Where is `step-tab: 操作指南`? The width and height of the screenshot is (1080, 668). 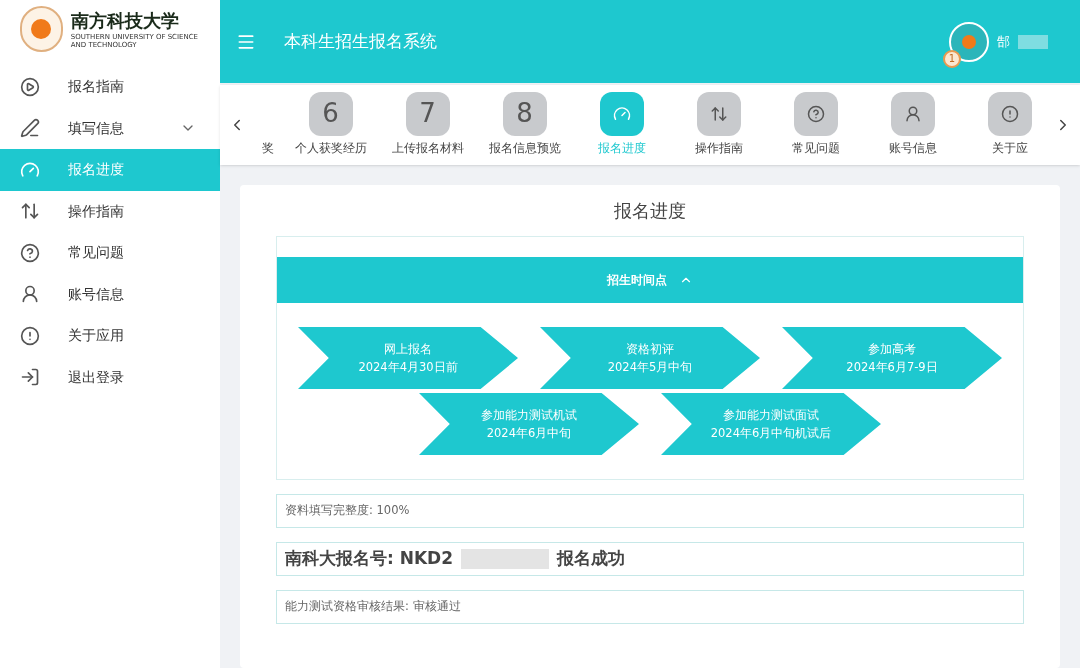 step-tab: 操作指南 is located at coordinates (718, 124).